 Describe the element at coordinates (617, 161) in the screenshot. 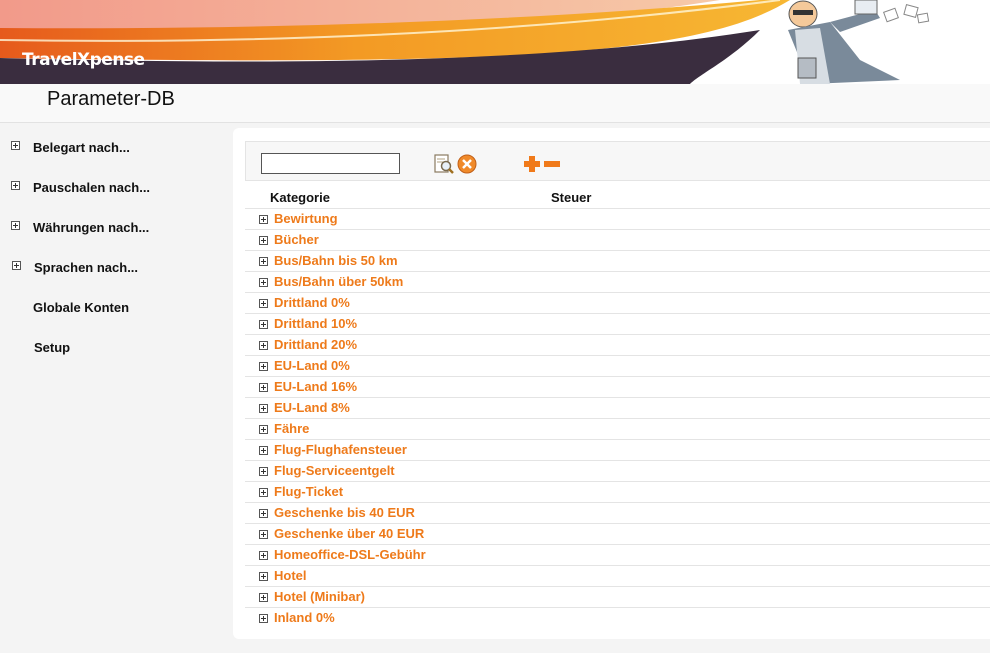

I see `toolbar` at that location.